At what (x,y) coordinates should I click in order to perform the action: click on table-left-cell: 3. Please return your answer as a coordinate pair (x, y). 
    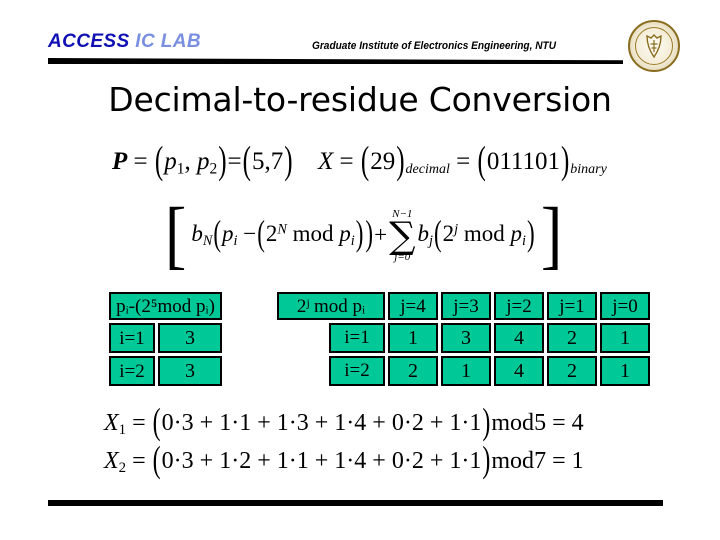
    Looking at the image, I should click on (190, 371).